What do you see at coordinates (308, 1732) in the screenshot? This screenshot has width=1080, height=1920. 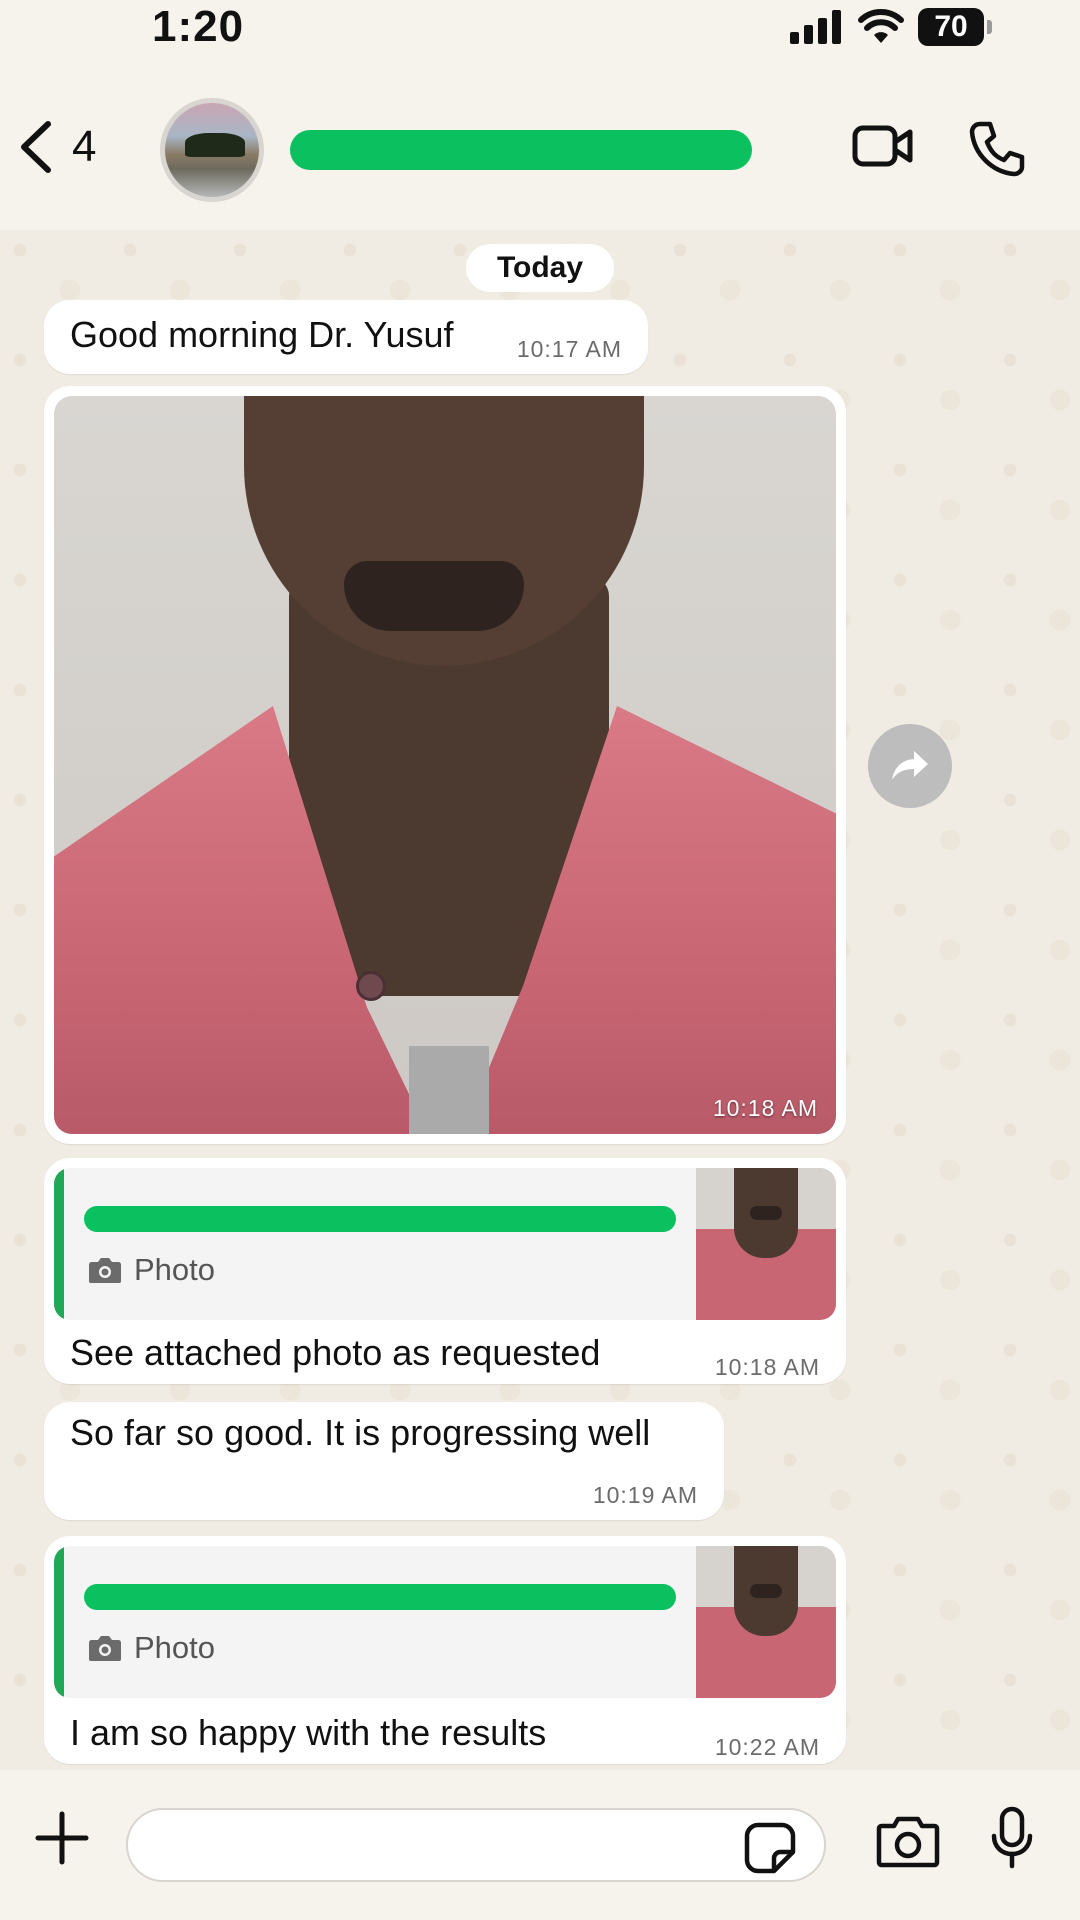 I see `message-text: I am so happy with the results` at bounding box center [308, 1732].